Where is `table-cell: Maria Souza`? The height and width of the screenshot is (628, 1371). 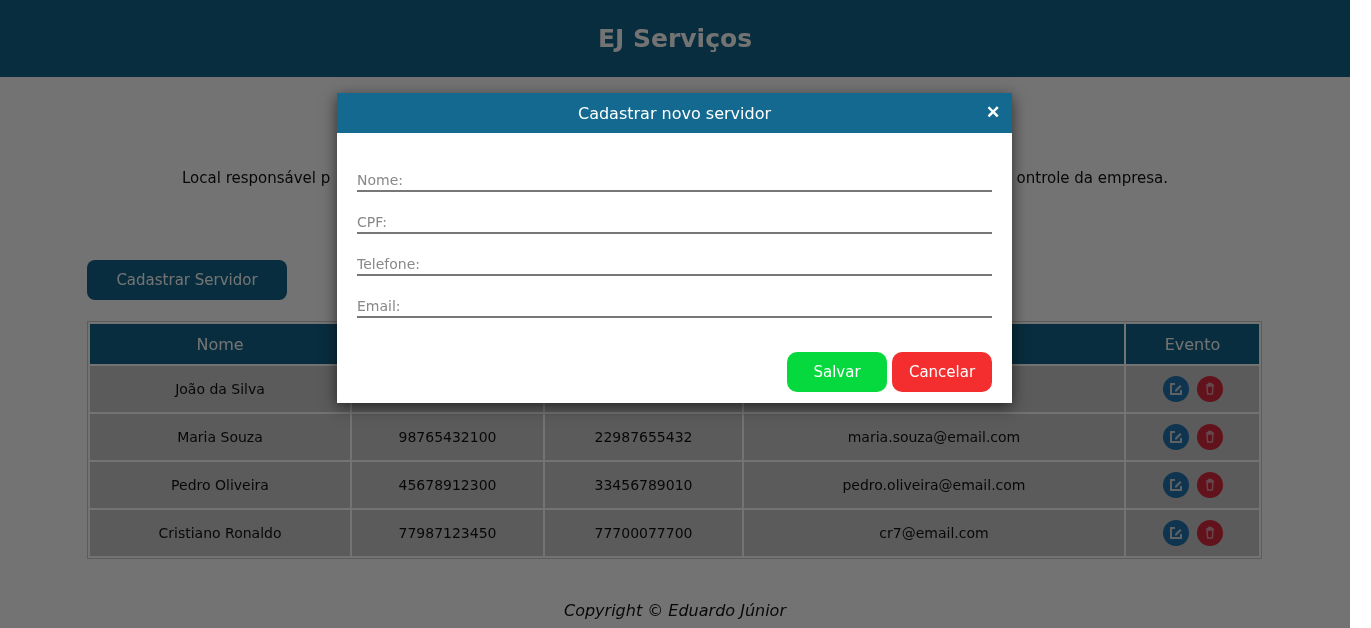
table-cell: Maria Souza is located at coordinates (220, 437).